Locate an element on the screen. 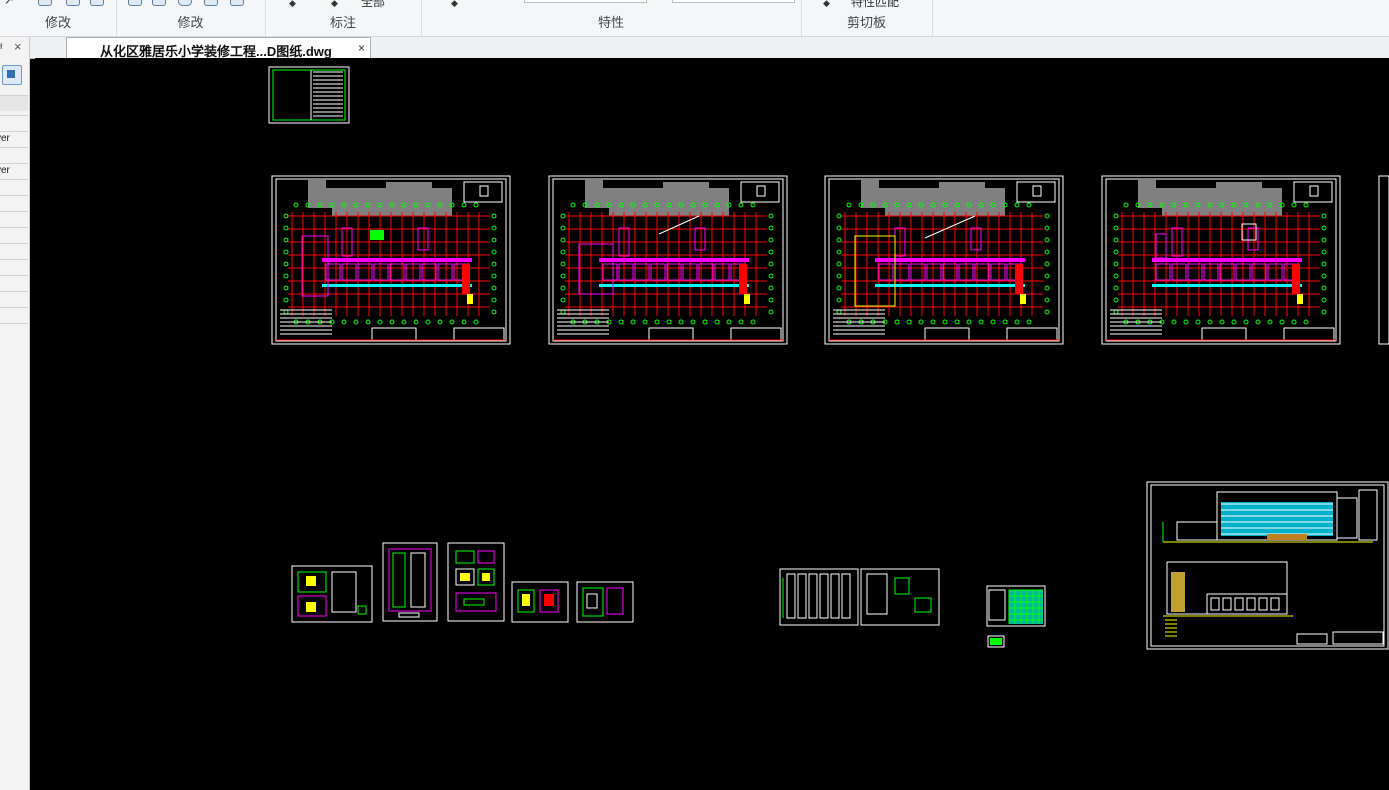  group-label-modify-main: 修改 is located at coordinates (190, 22).